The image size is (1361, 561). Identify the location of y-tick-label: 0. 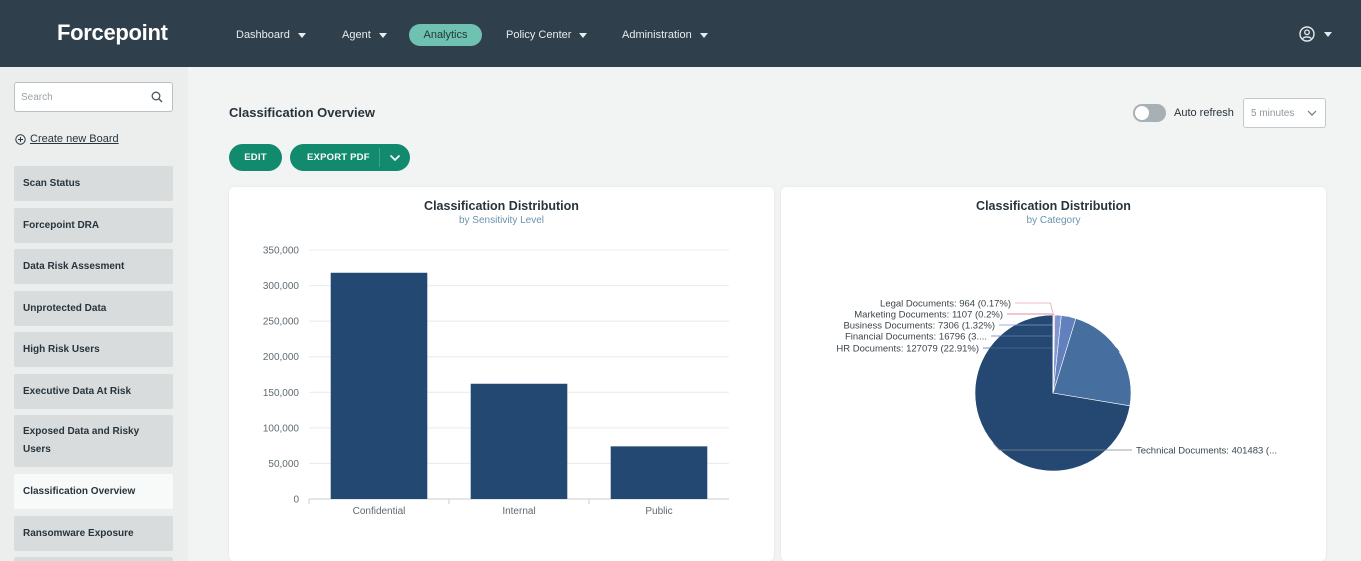
(296, 500).